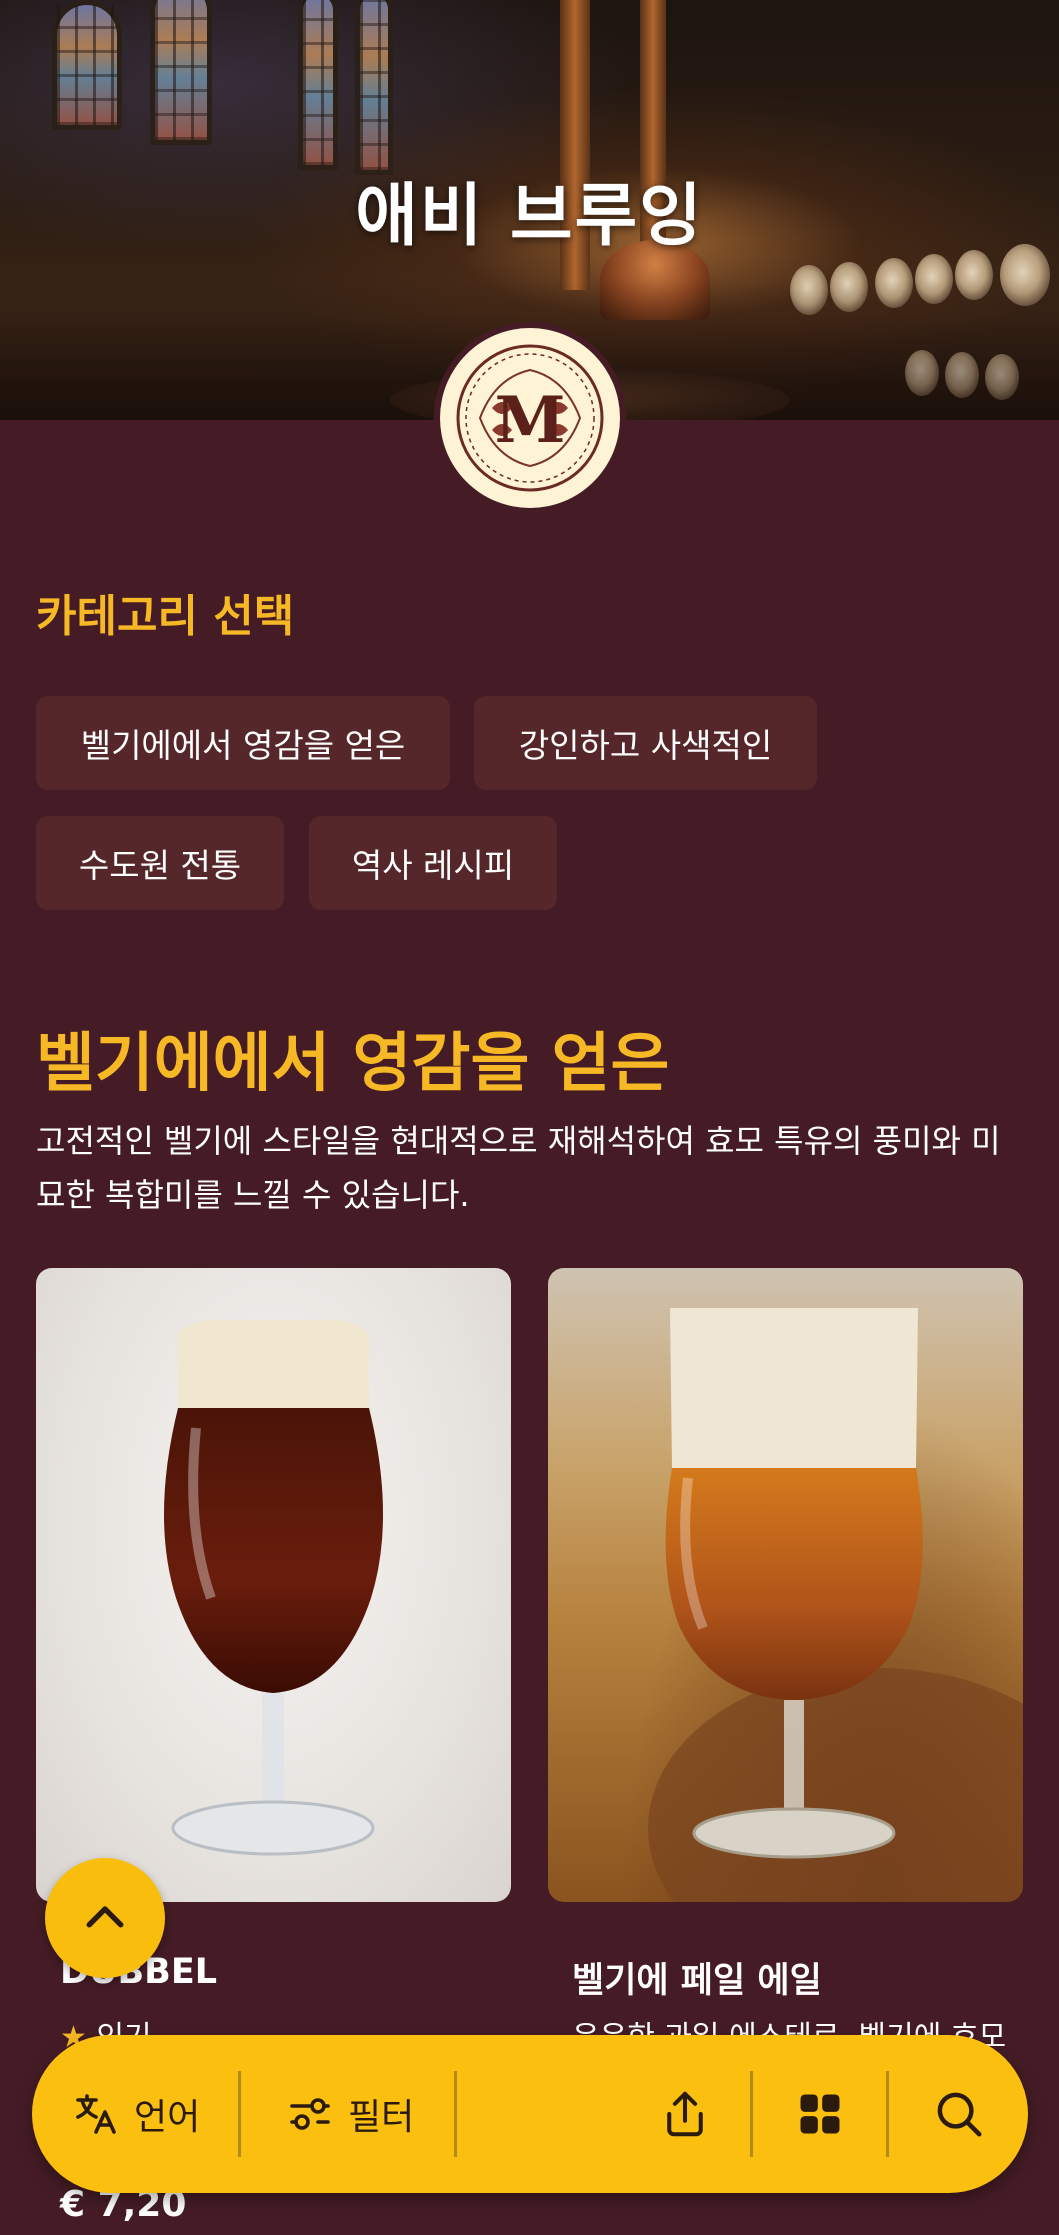  I want to click on product-image-pale-ale, so click(785, 1585).